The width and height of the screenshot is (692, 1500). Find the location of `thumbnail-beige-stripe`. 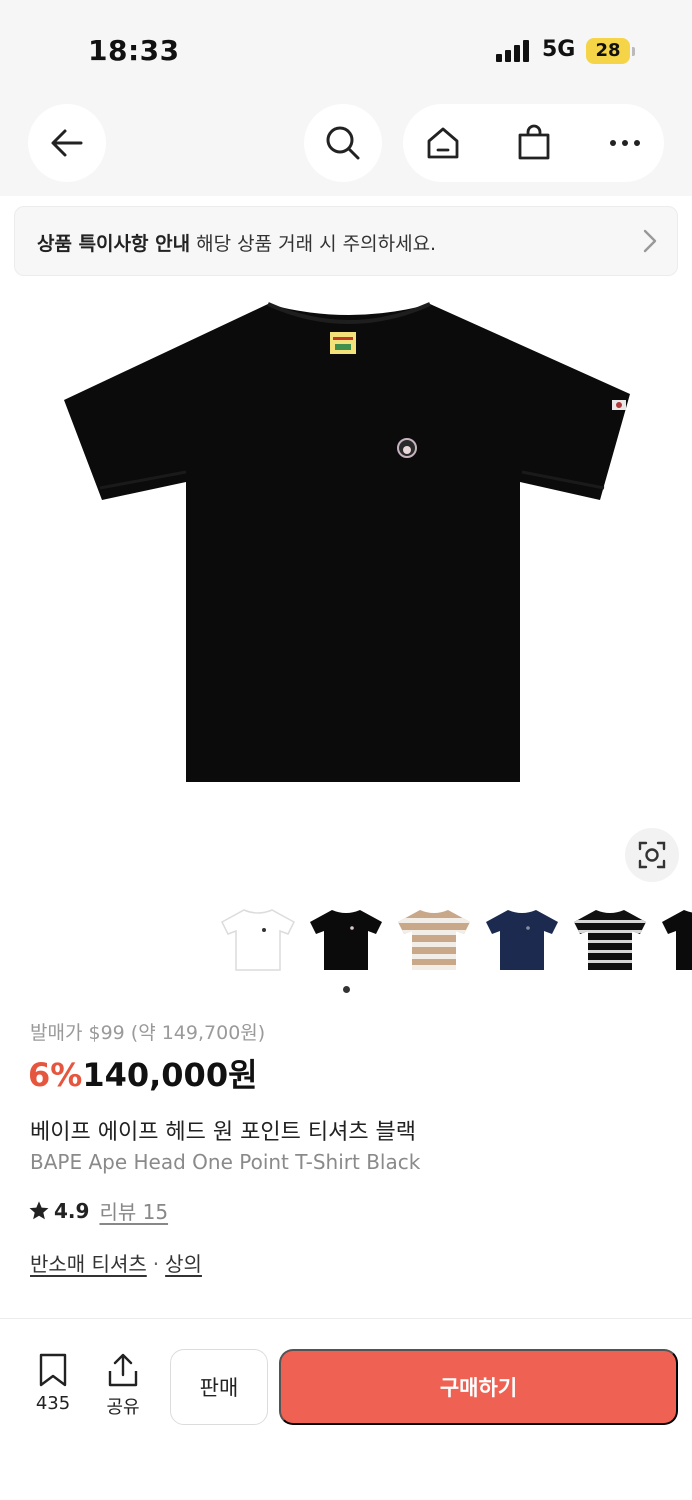

thumbnail-beige-stripe is located at coordinates (434, 940).